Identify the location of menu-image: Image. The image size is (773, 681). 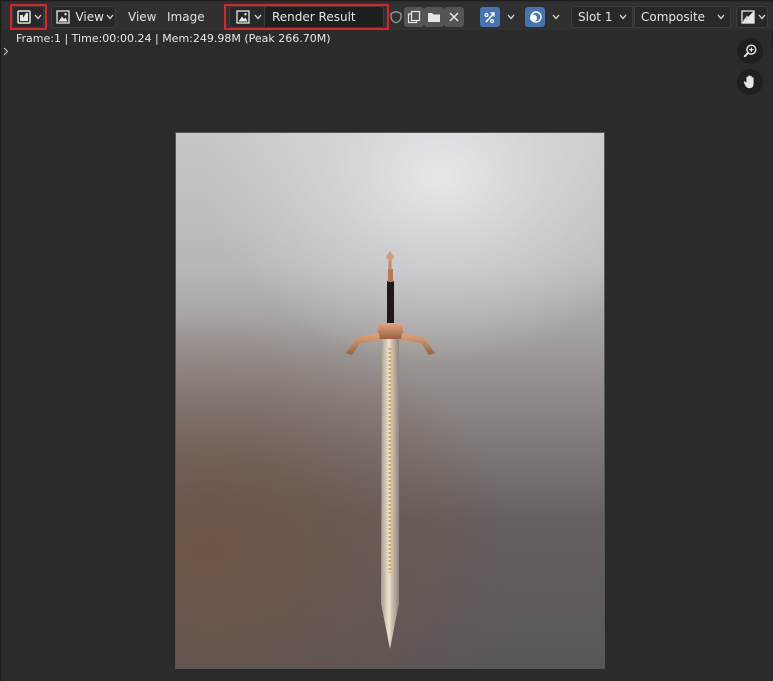
(186, 17).